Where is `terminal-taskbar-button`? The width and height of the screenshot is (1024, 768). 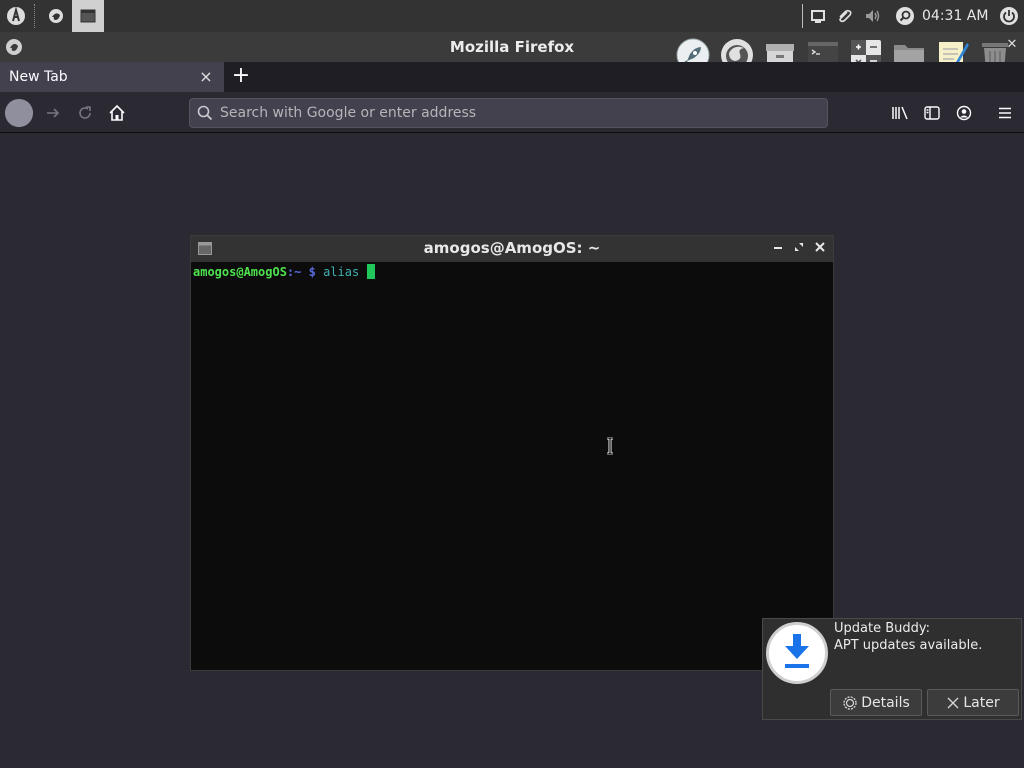 terminal-taskbar-button is located at coordinates (88, 16).